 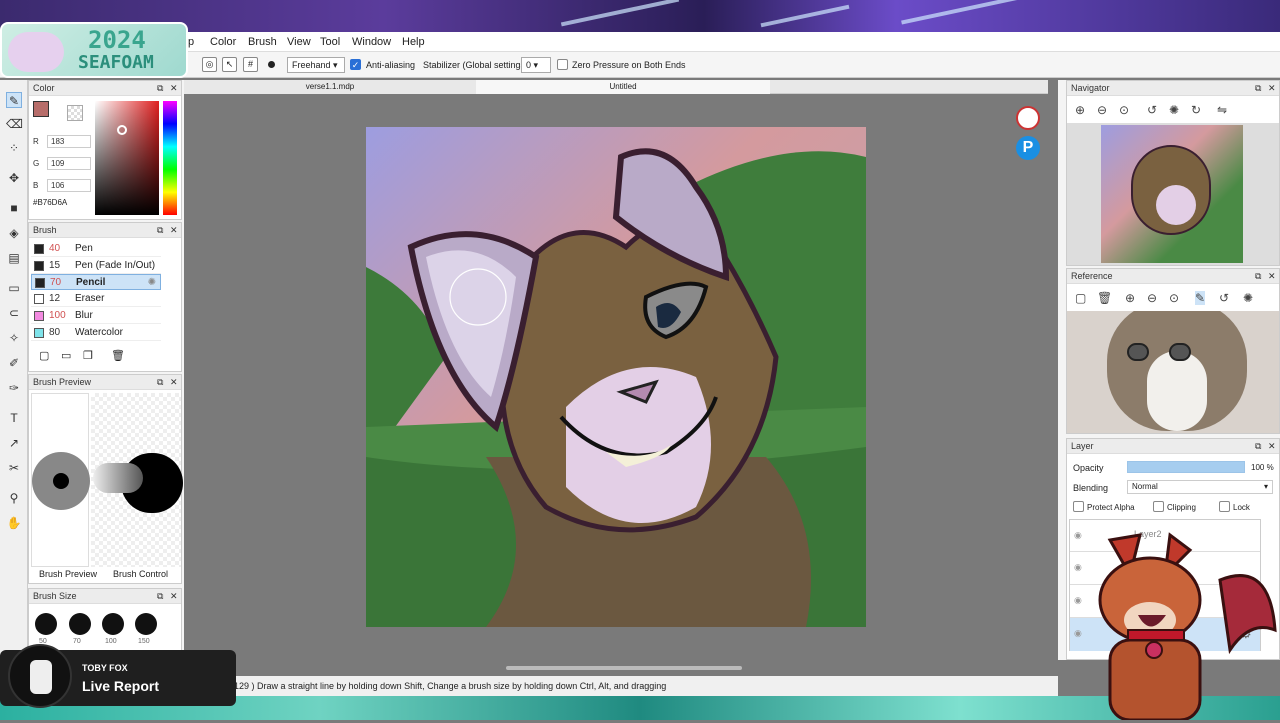 I want to click on divide-tool-icon: ✂, so click(x=14, y=468).